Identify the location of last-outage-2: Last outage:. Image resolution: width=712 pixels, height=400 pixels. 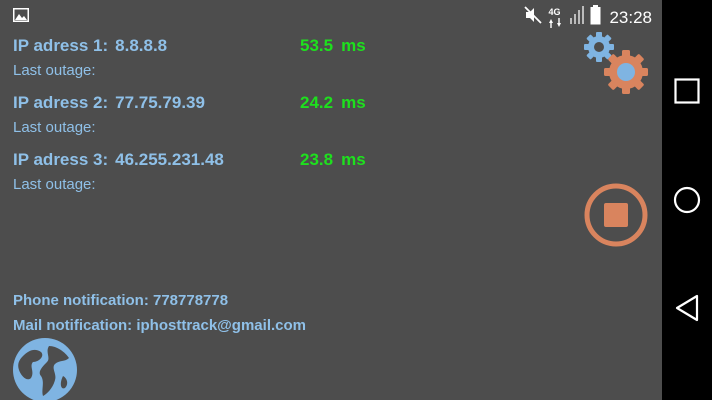
(54, 127).